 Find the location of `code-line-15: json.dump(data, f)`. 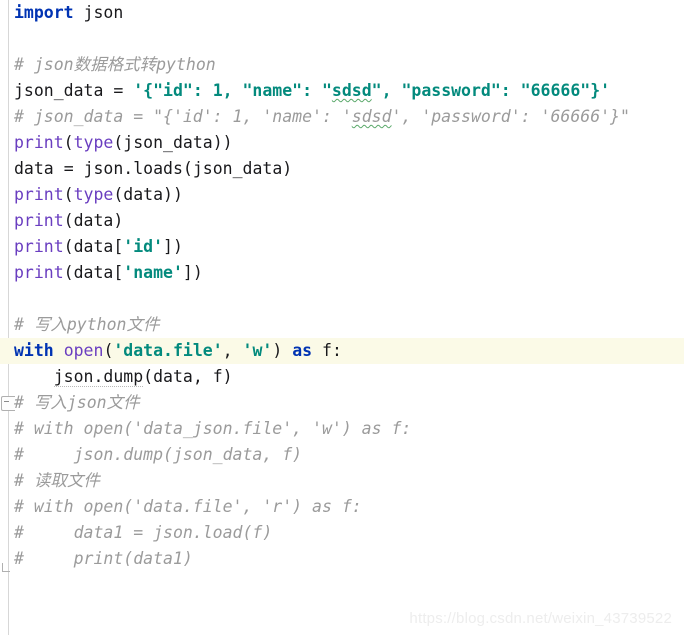

code-line-15: json.dump(data, f) is located at coordinates (342, 377).